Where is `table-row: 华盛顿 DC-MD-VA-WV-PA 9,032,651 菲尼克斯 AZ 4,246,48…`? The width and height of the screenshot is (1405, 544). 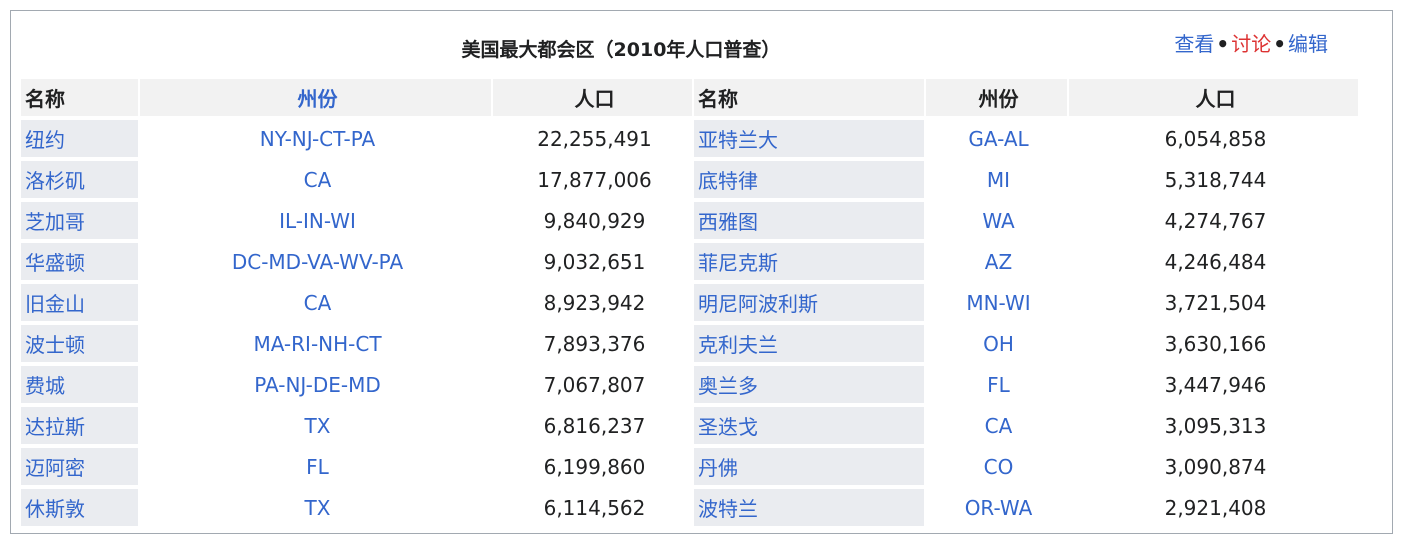
table-row: 华盛顿 DC-MD-VA-WV-PA 9,032,651 菲尼克斯 AZ 4,246,48… is located at coordinates (689, 261).